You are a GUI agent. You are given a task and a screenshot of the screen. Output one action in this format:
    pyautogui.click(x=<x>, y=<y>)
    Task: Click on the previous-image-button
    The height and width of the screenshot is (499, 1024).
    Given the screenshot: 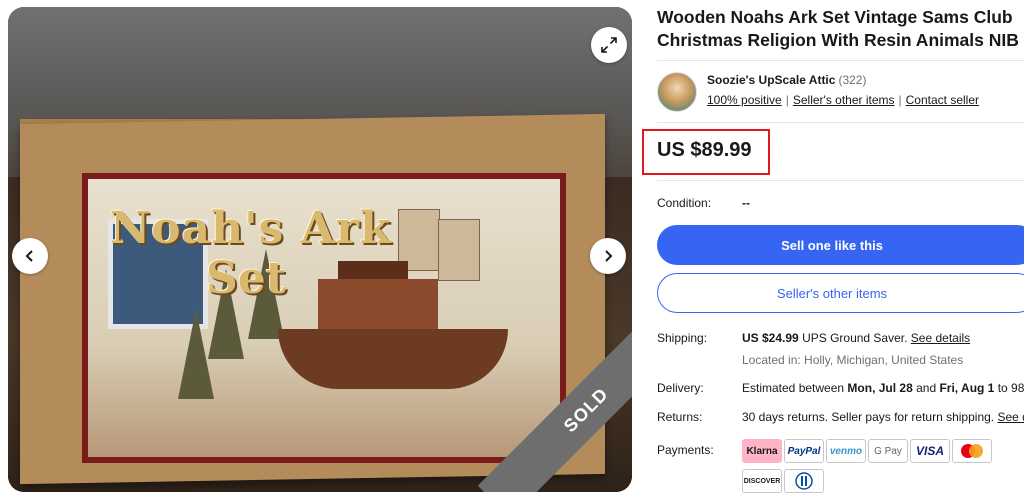 What is the action you would take?
    pyautogui.click(x=30, y=256)
    